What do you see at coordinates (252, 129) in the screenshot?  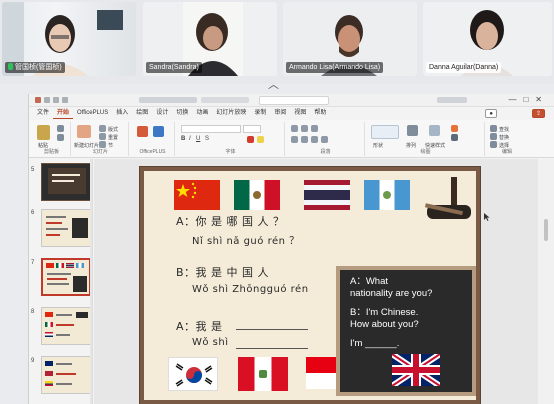 I see `font-size-select` at bounding box center [252, 129].